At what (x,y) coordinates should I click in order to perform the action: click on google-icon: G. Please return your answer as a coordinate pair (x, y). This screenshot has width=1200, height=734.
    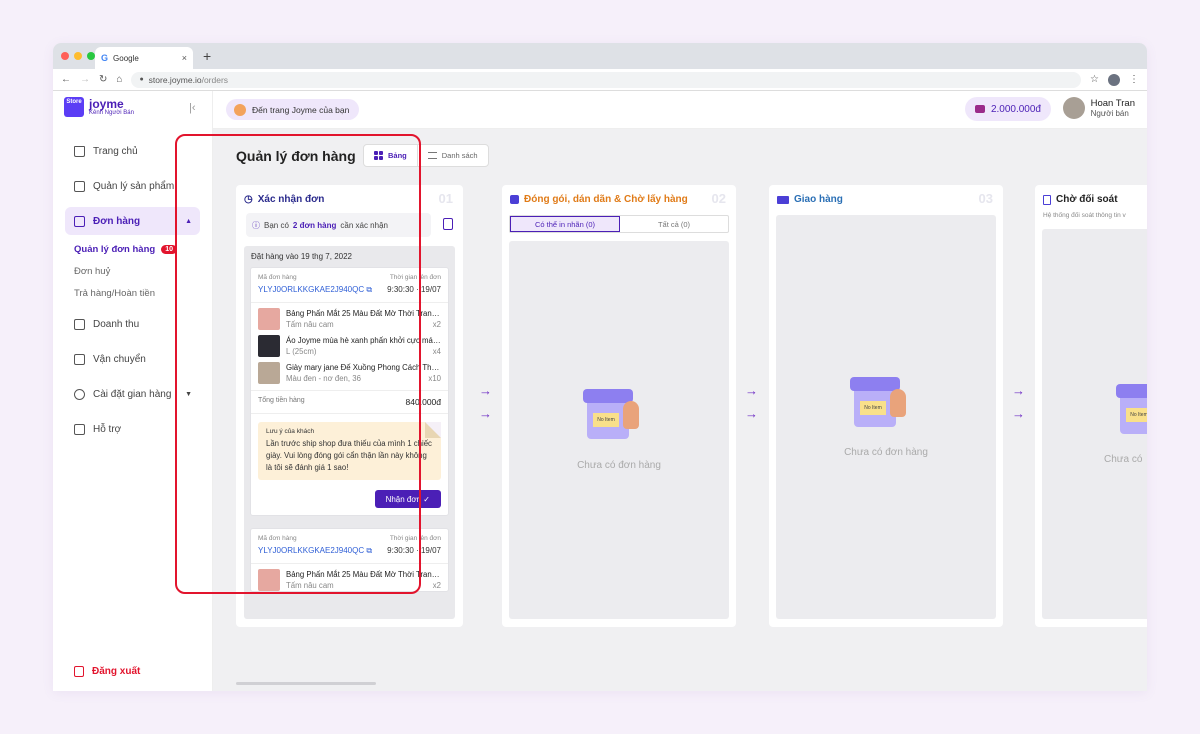
    Looking at the image, I should click on (105, 58).